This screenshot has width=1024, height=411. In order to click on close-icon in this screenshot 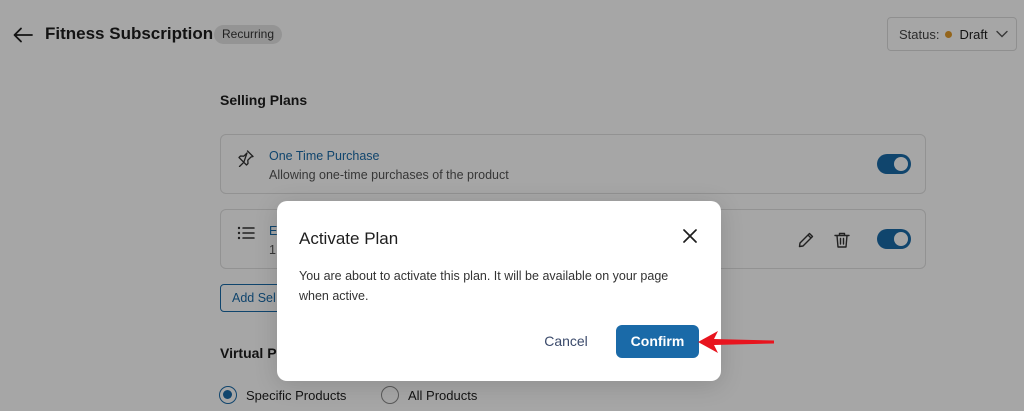, I will do `click(690, 236)`.